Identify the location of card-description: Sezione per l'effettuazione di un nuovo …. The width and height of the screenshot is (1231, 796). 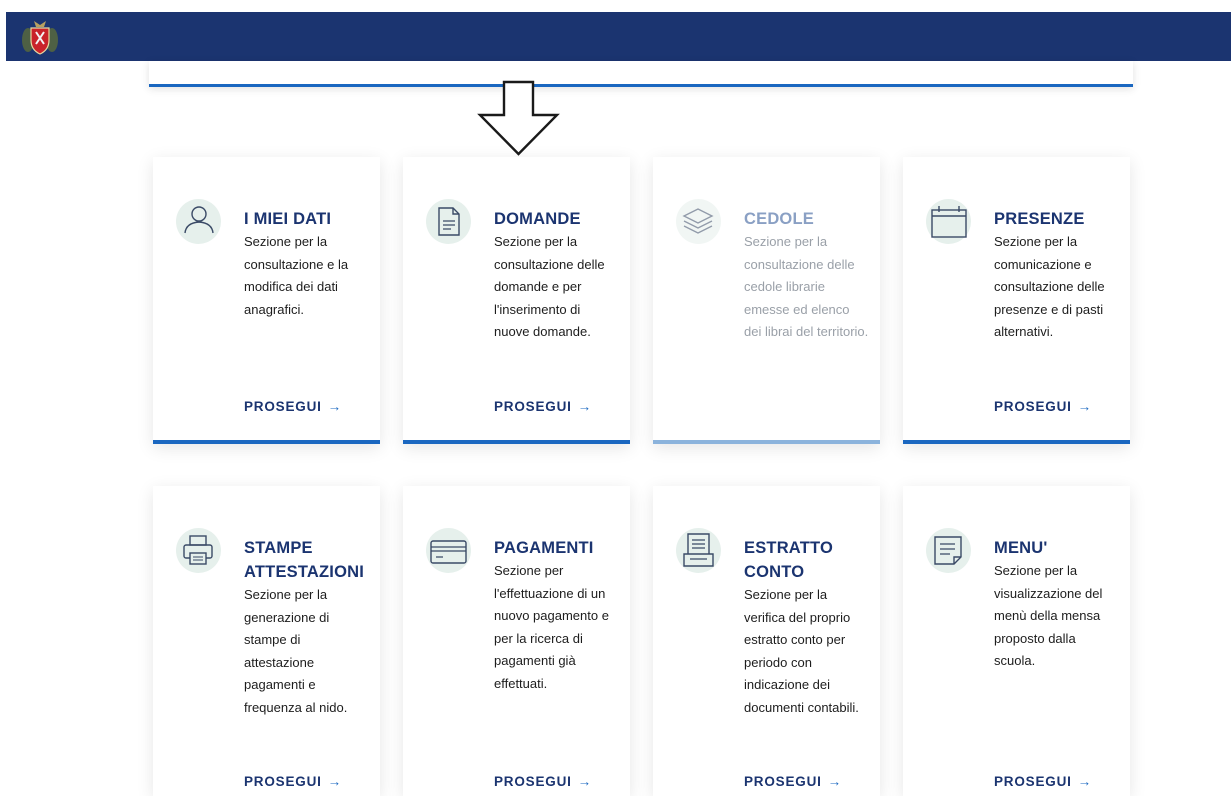
(551, 627).